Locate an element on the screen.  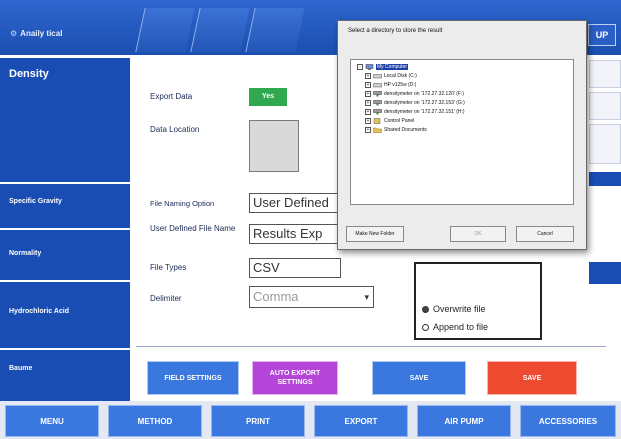
folder-icon is located at coordinates (377, 130).